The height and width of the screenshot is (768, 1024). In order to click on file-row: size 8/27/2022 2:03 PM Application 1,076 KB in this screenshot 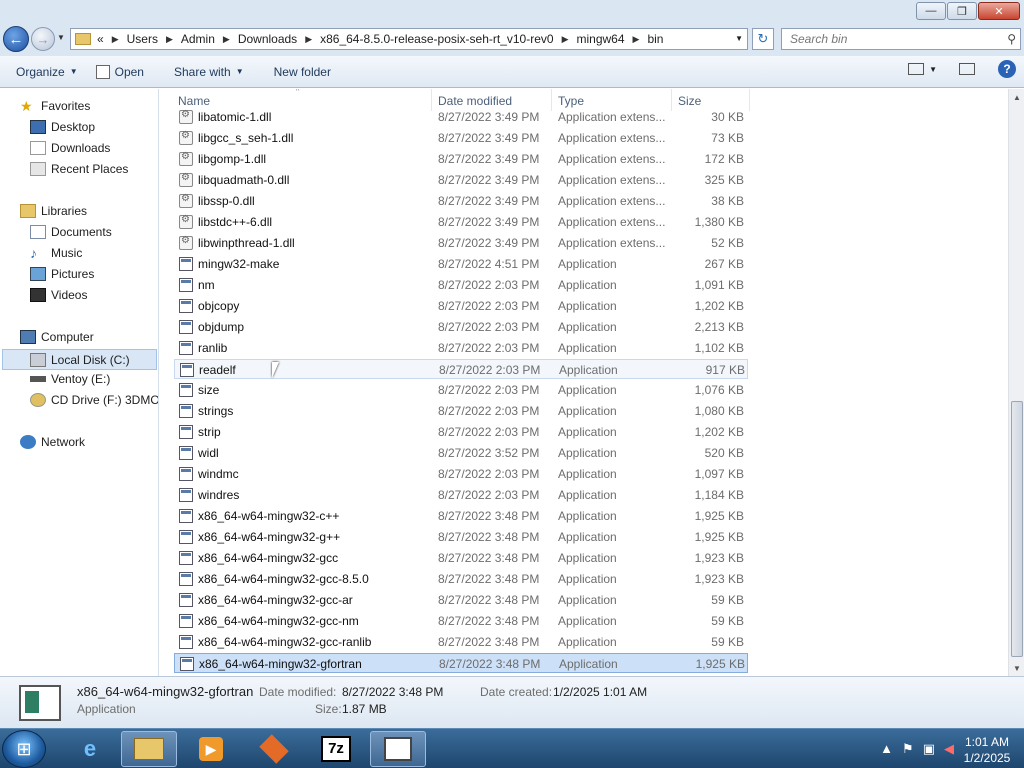, I will do `click(461, 390)`.